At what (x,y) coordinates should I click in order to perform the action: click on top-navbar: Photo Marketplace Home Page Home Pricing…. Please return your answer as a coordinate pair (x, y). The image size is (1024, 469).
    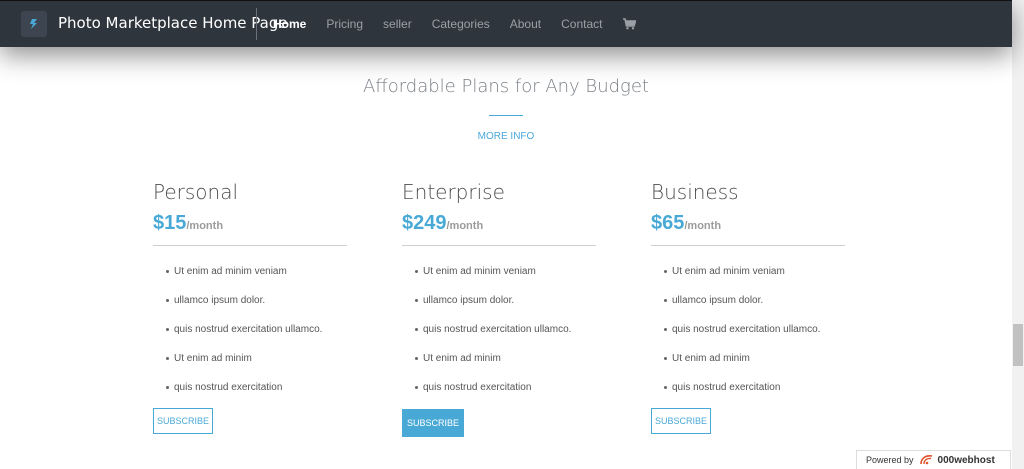
    Looking at the image, I should click on (506, 23).